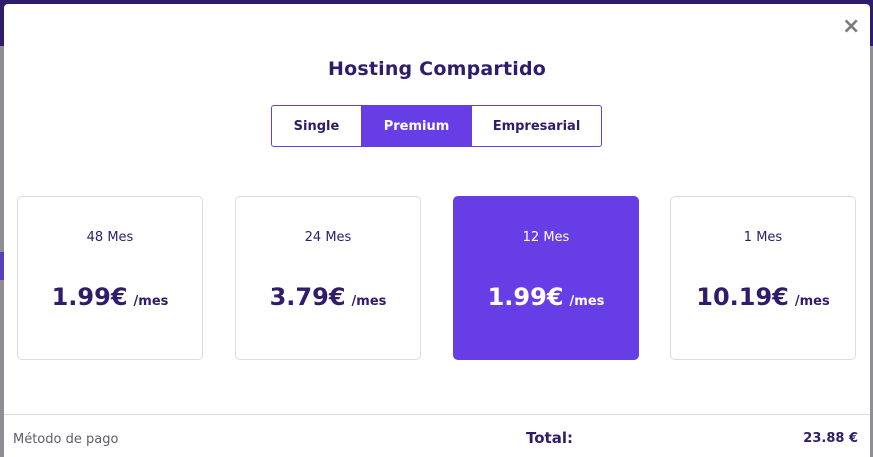 The height and width of the screenshot is (457, 873). Describe the element at coordinates (763, 237) in the screenshot. I see `period-label: 1 Mes` at that location.